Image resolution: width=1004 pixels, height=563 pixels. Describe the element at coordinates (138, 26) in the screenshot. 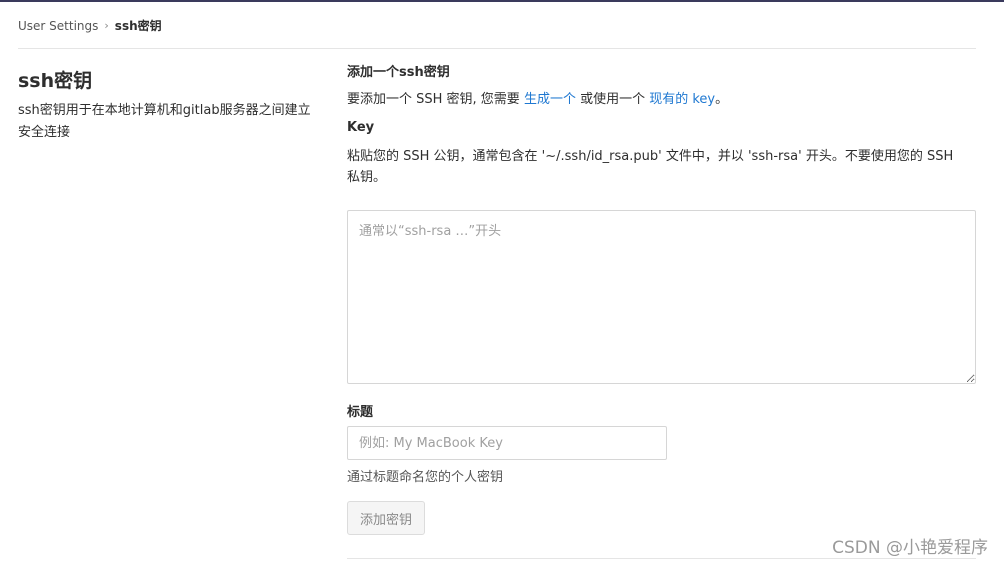

I see `breadcrumb-current: ssh密钥` at that location.